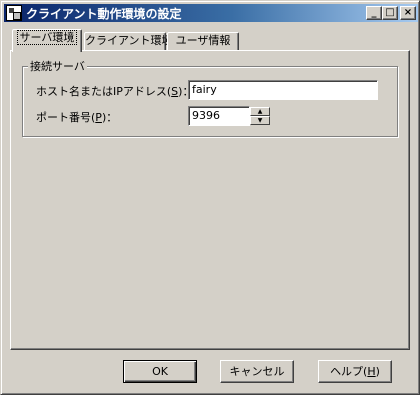 The height and width of the screenshot is (395, 420). I want to click on tab-server-environment: サーバ環境, so click(47, 40).